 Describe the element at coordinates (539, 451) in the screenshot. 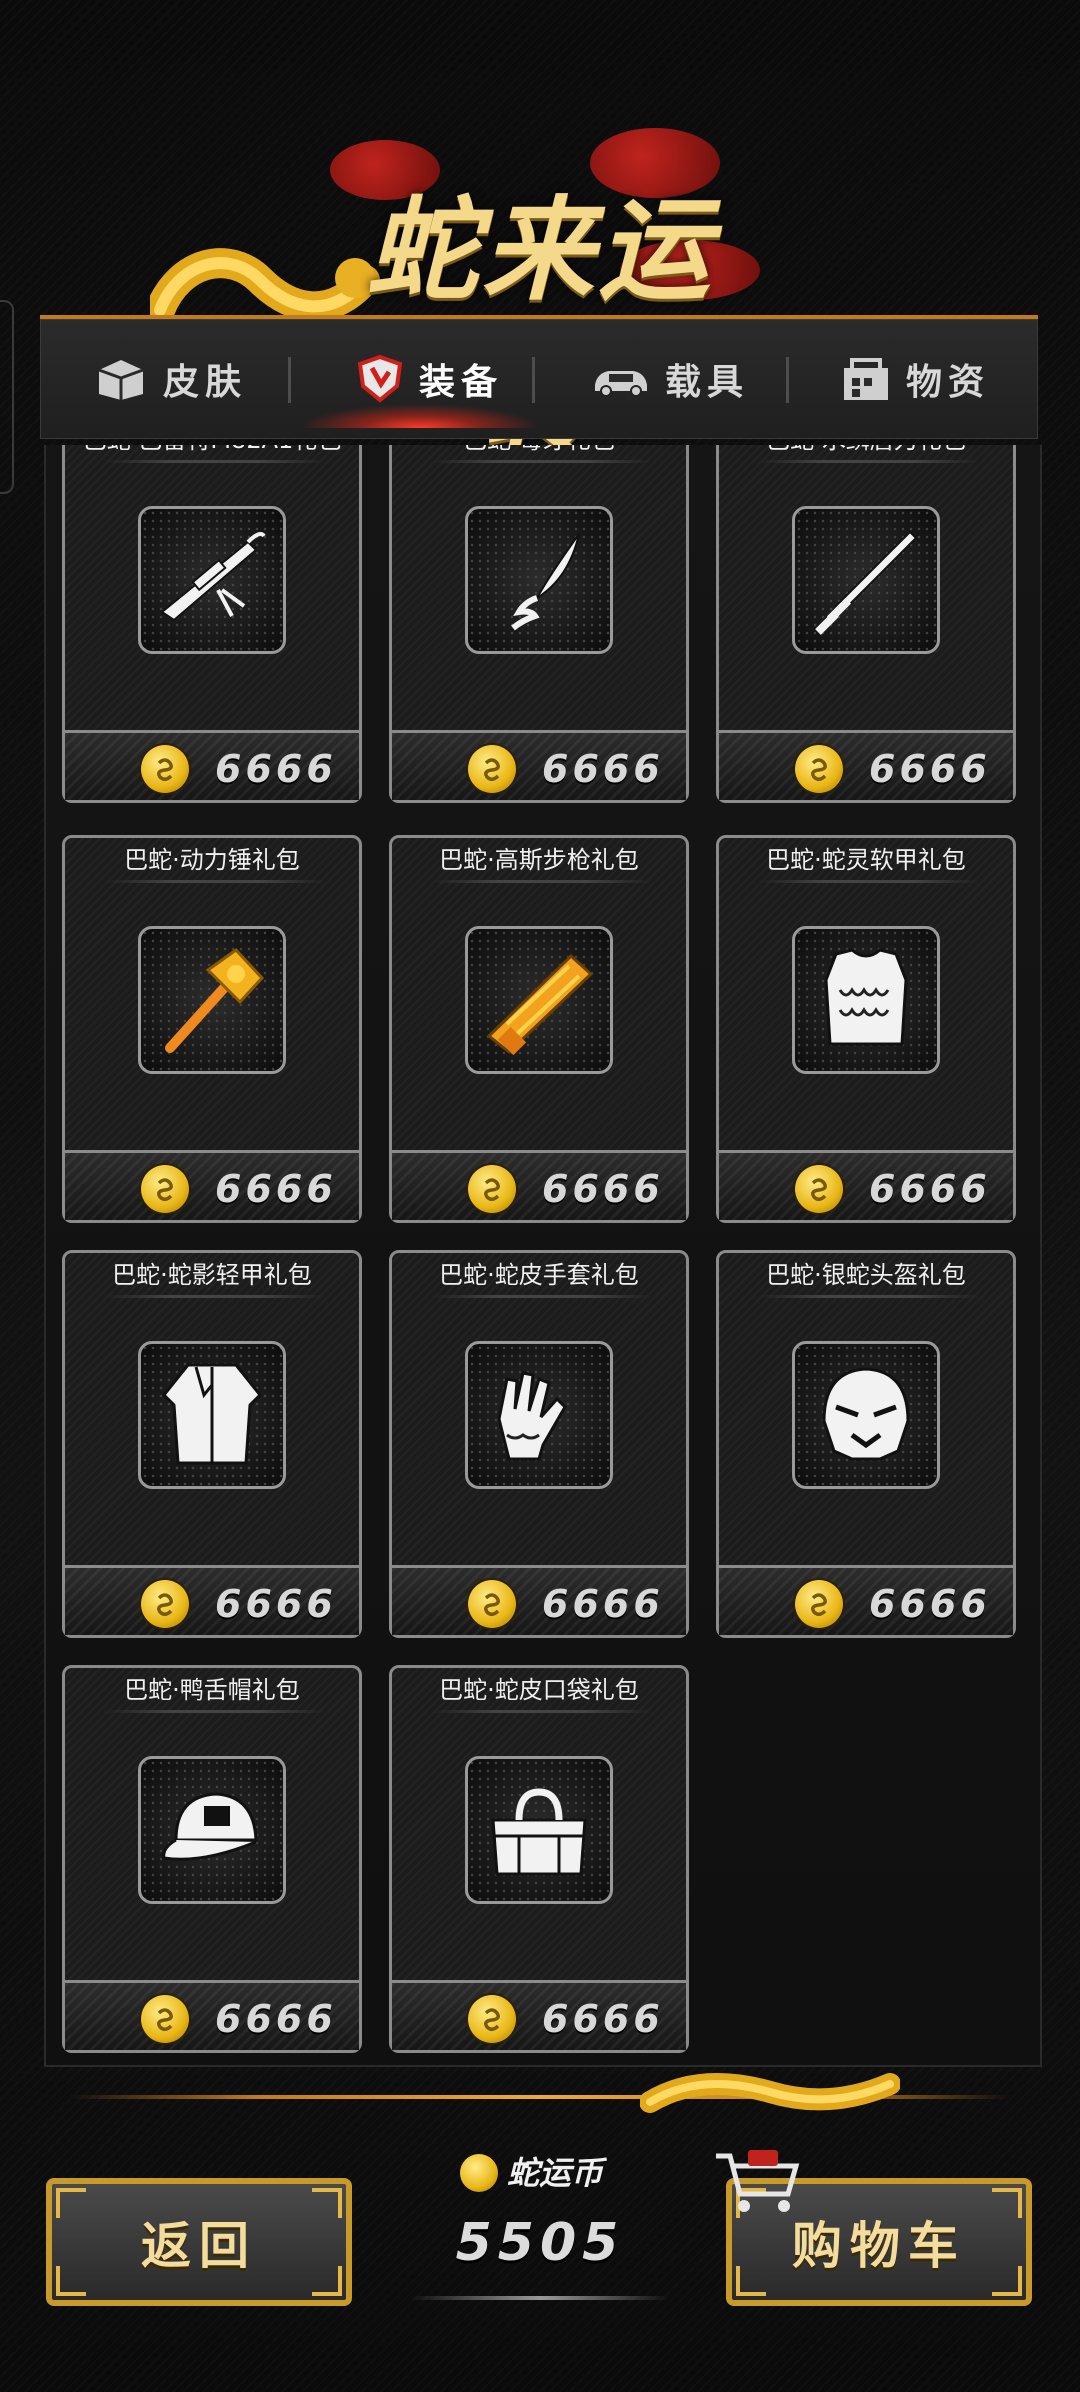

I see `item-name: 巴蛇·毒牙礼包` at that location.